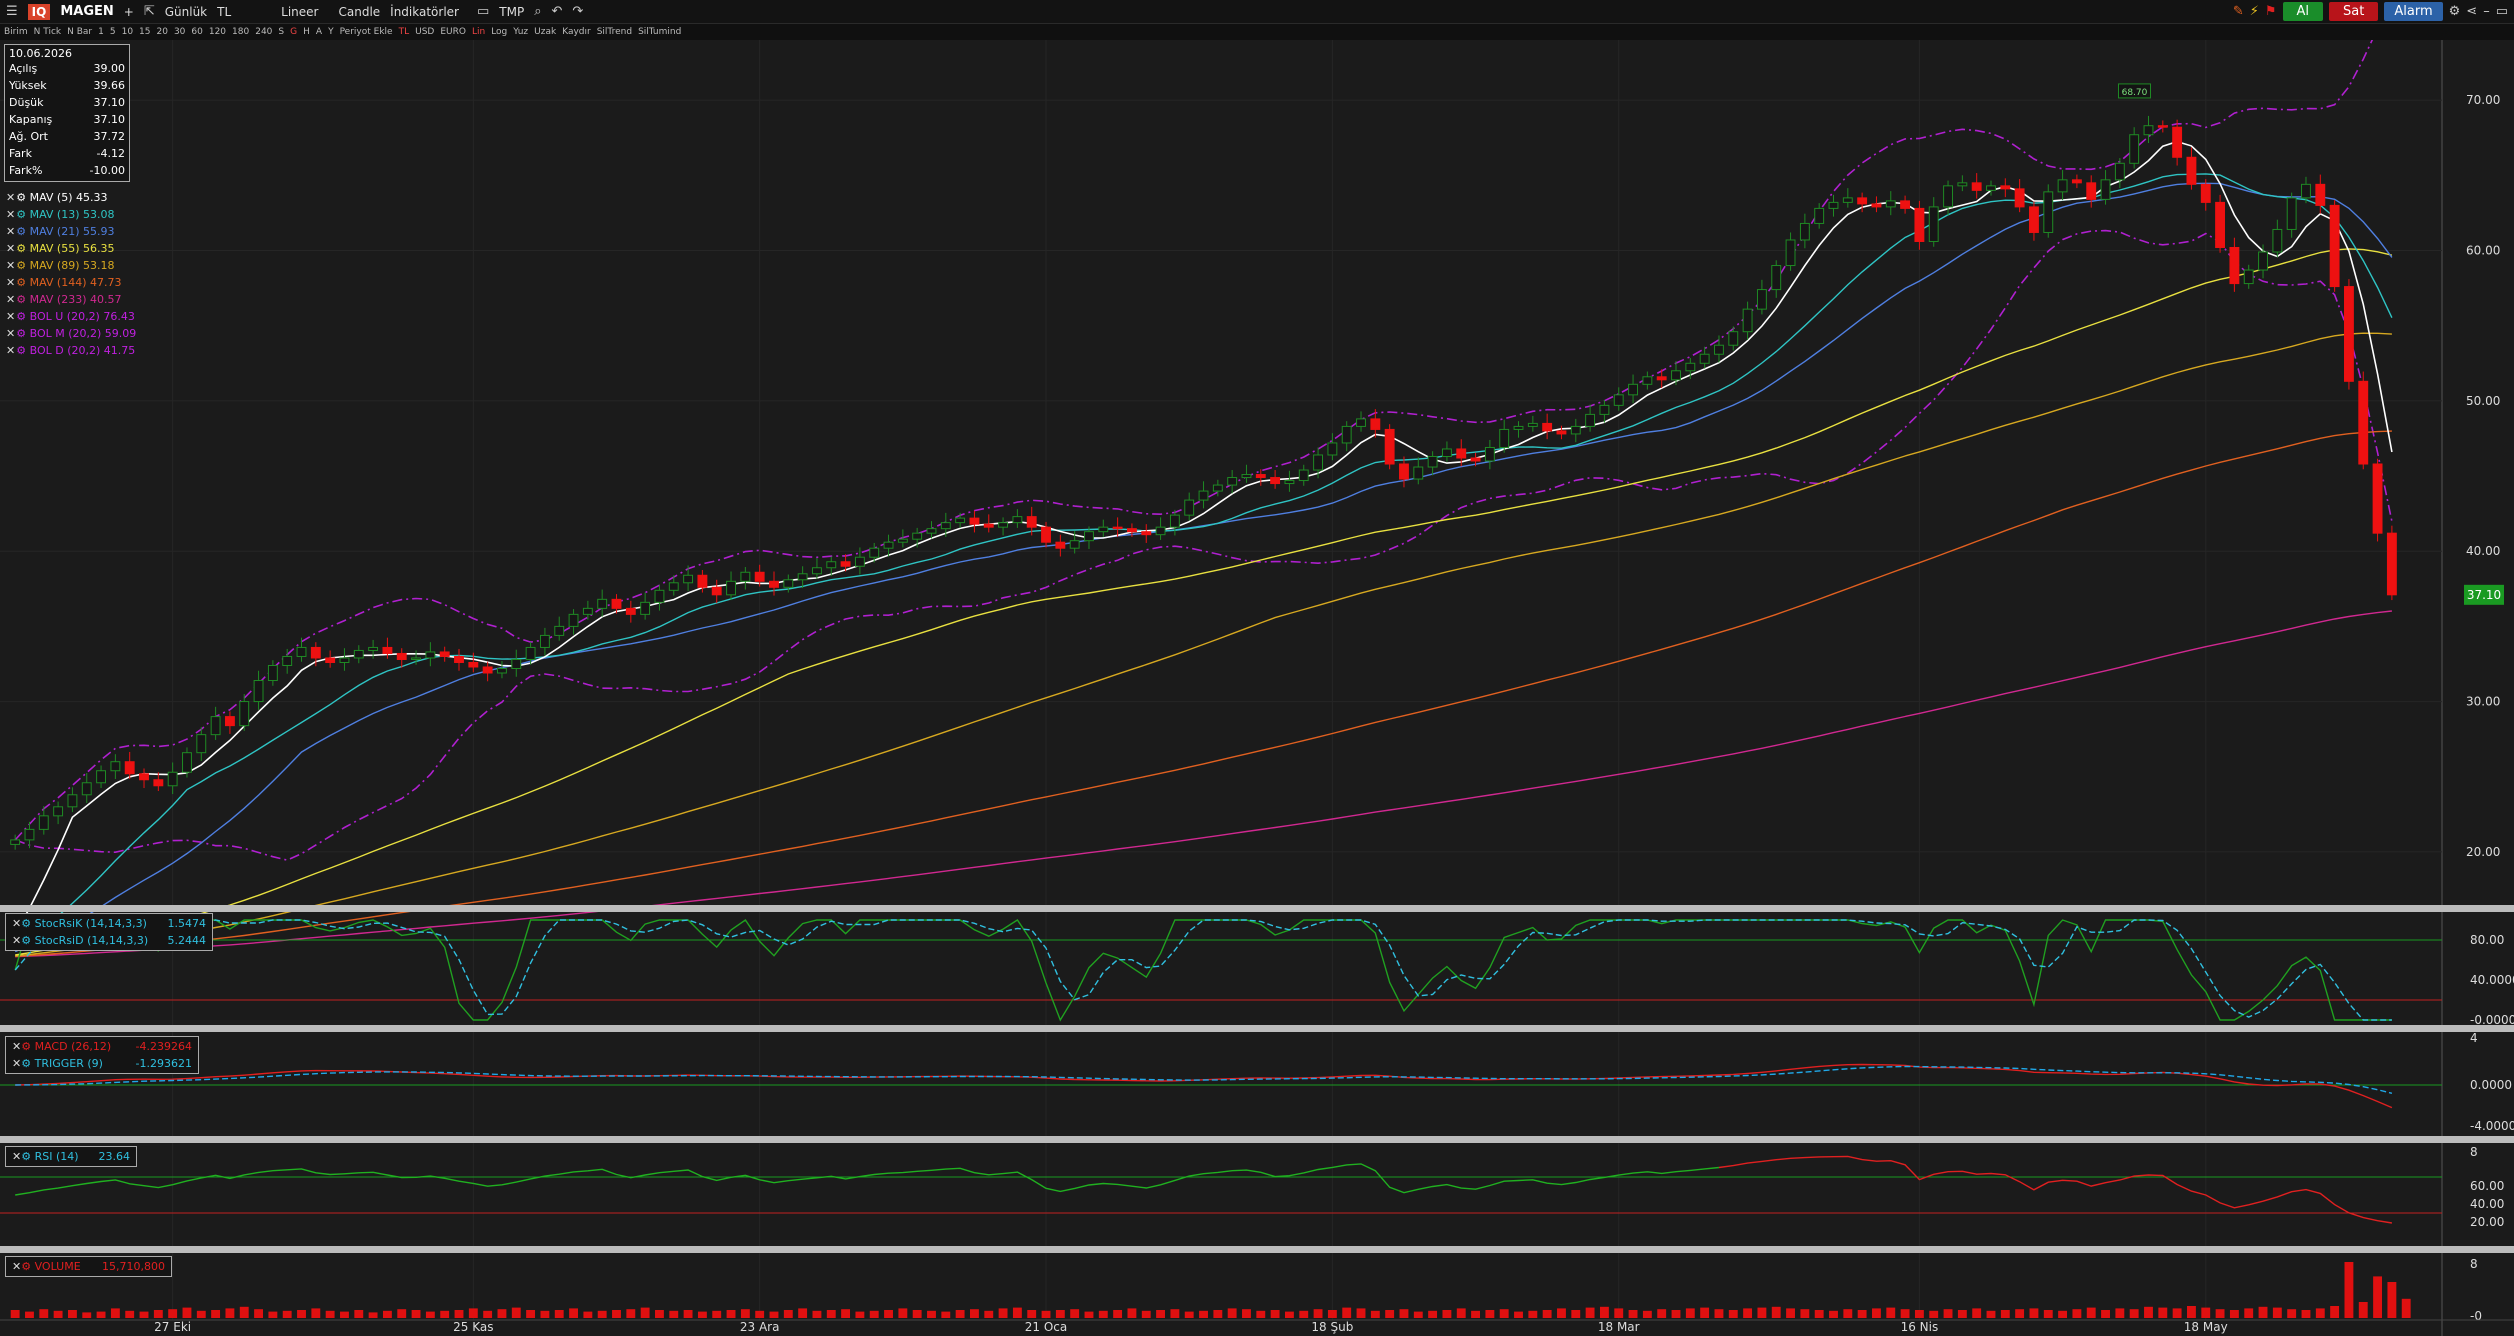 This screenshot has width=2514, height=1336. Describe the element at coordinates (499, 32) in the screenshot. I see `toolbar2-item: Log` at that location.